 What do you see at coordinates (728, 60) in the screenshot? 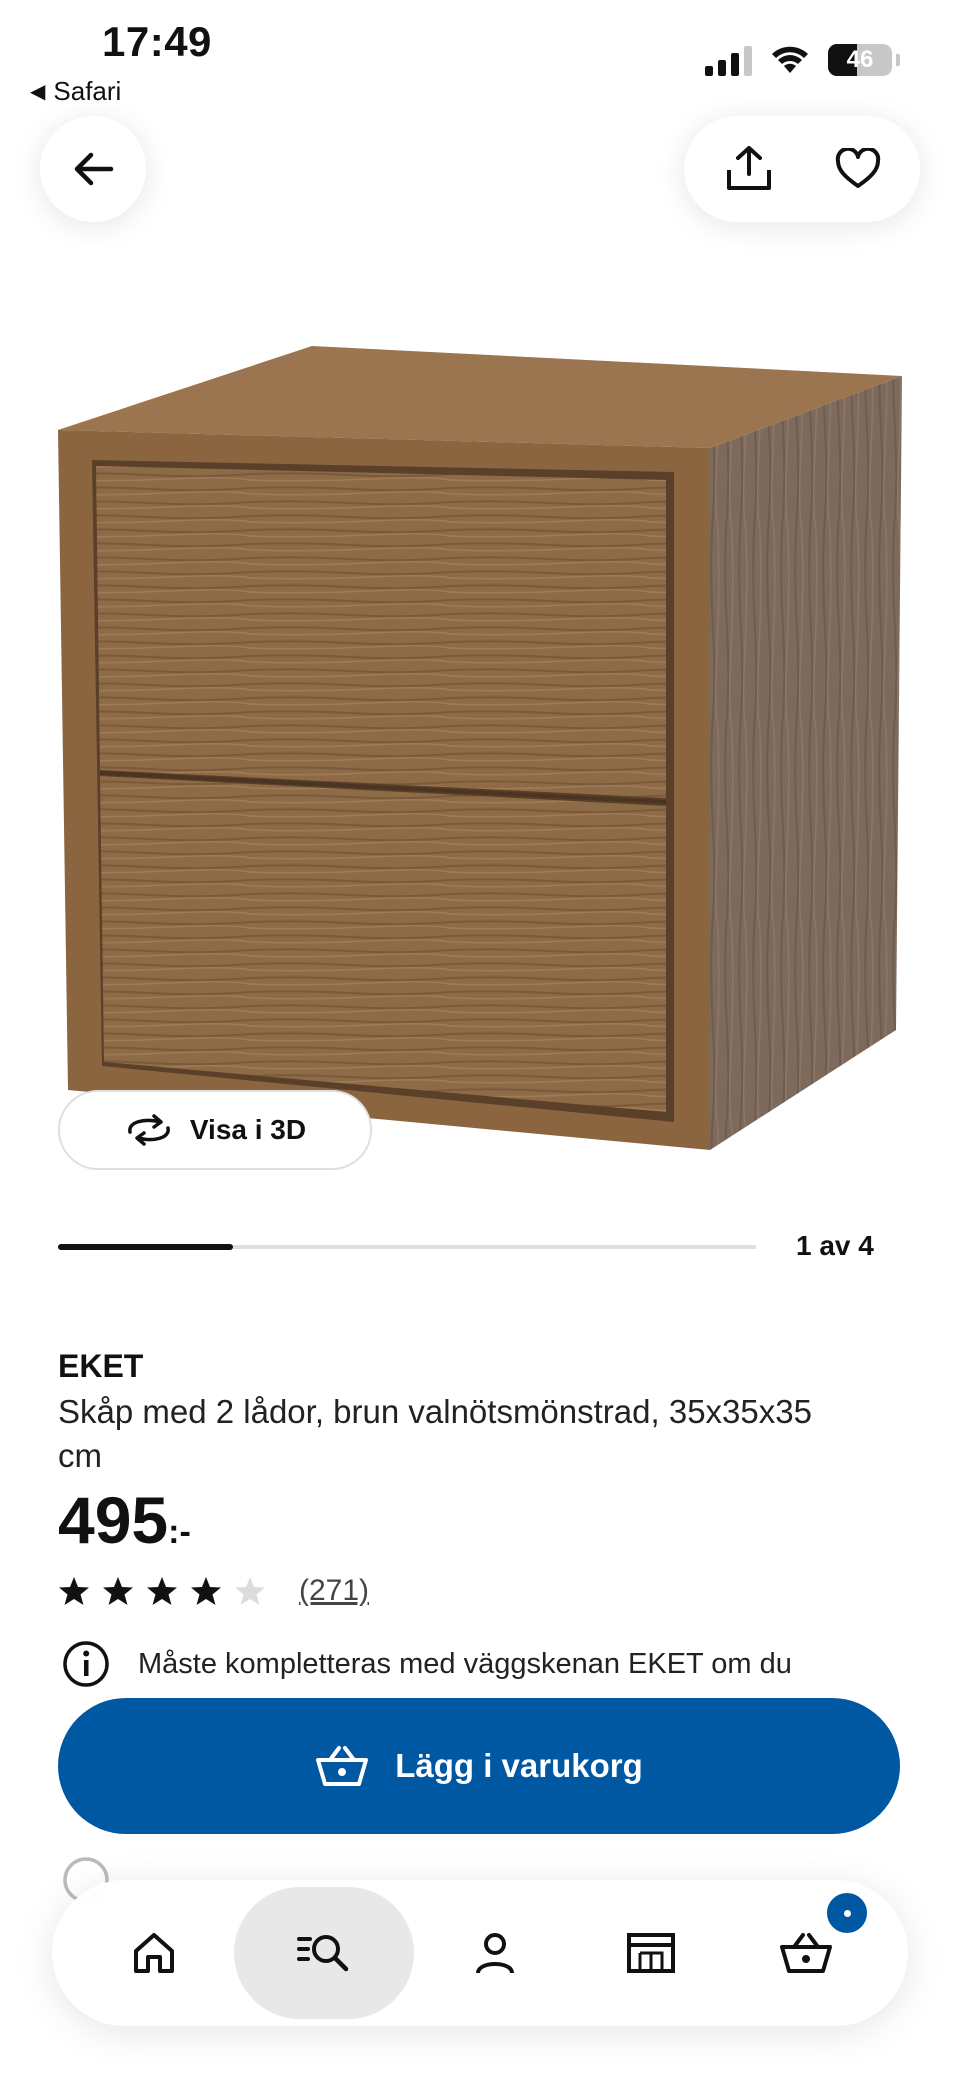
I see `cellular-signal-icon` at bounding box center [728, 60].